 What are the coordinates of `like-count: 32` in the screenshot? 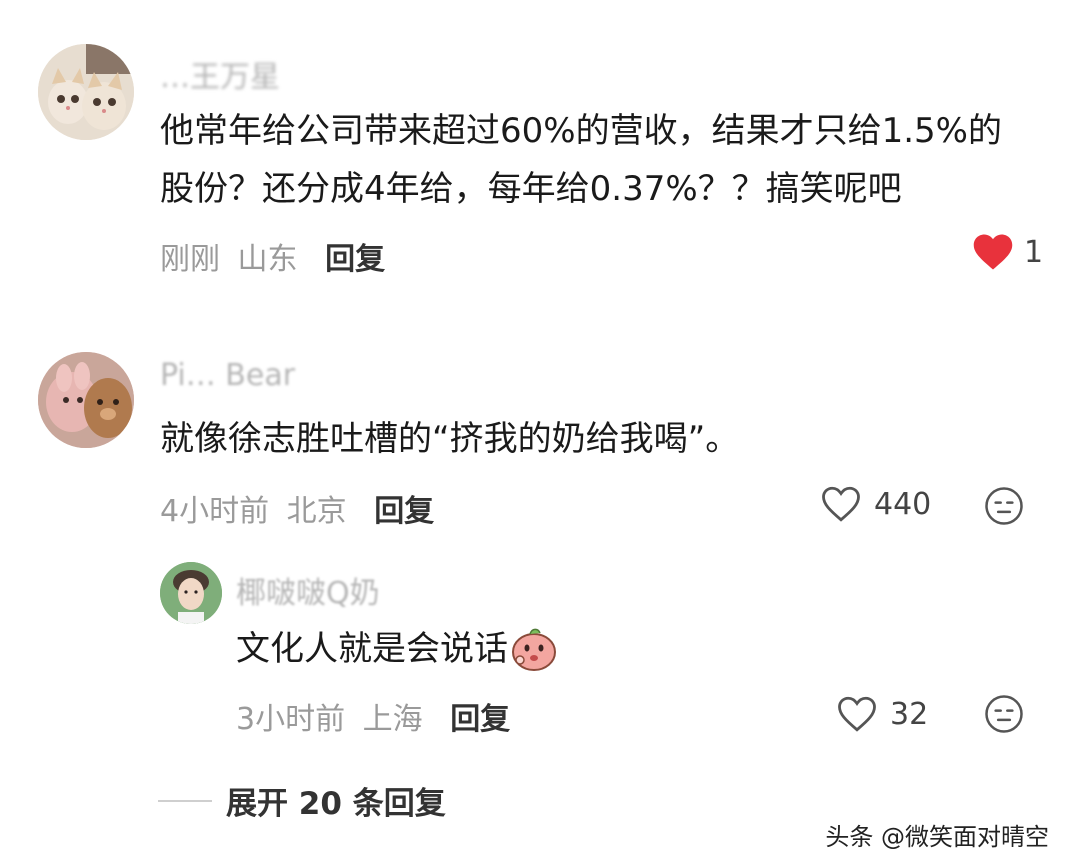 It's located at (909, 714).